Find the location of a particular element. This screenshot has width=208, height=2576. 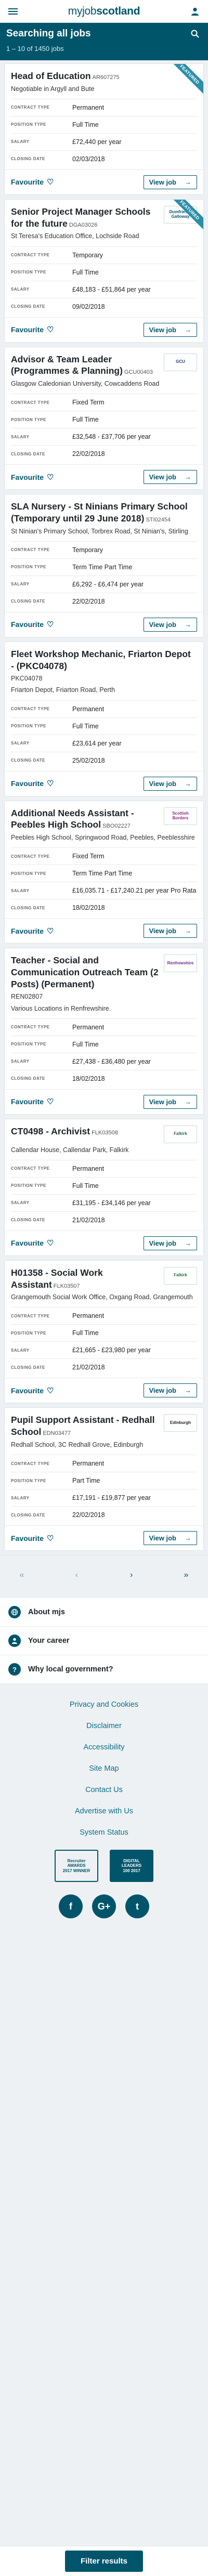

why-local-government-link: ? Why local government? is located at coordinates (104, 1669).